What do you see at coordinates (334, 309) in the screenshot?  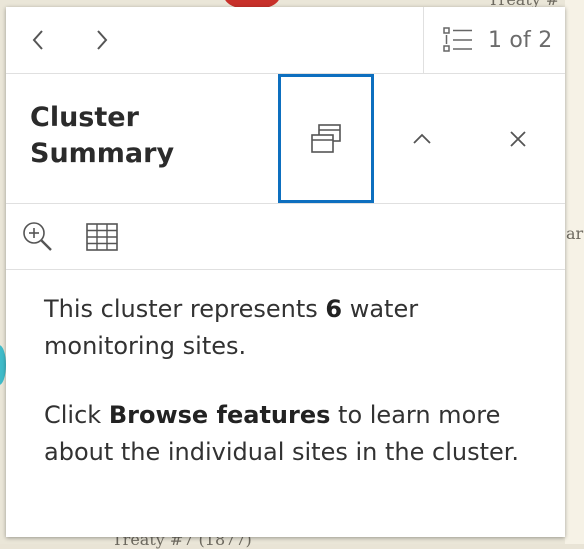 I see `site-count: 6` at bounding box center [334, 309].